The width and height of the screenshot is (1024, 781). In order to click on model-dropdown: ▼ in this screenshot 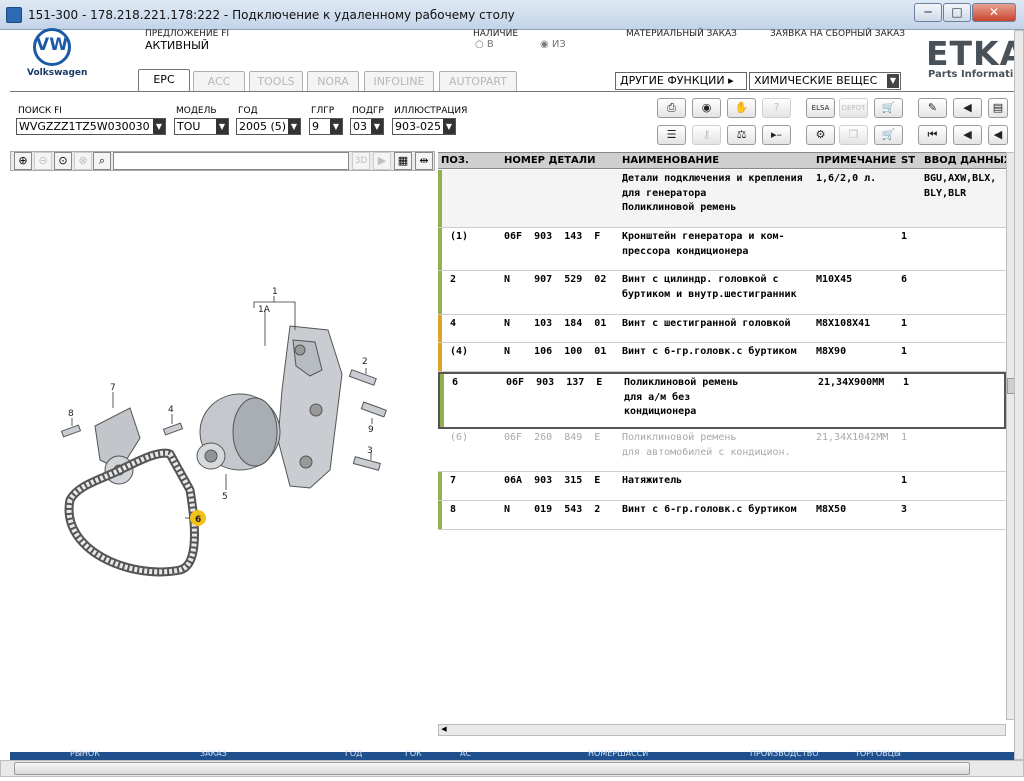, I will do `click(222, 126)`.